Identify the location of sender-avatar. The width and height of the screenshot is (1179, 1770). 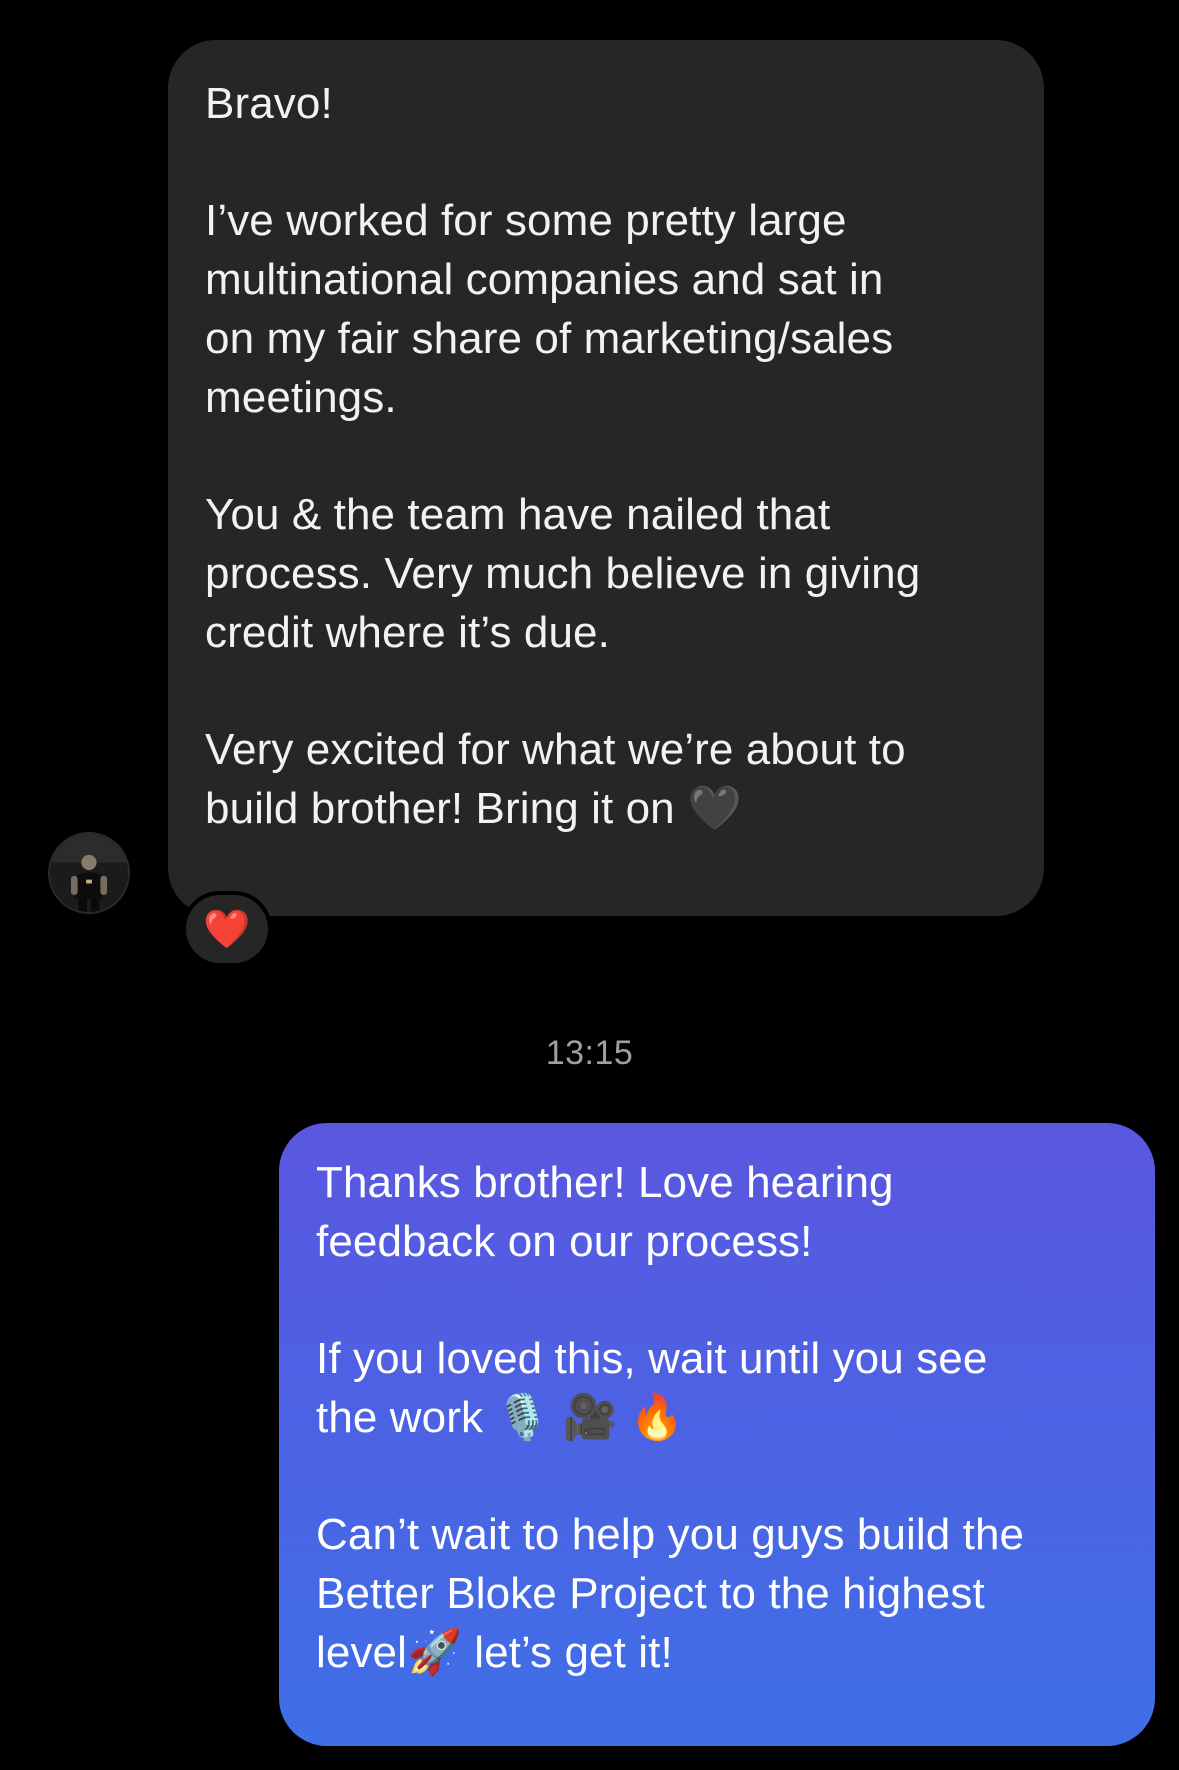
(89, 873).